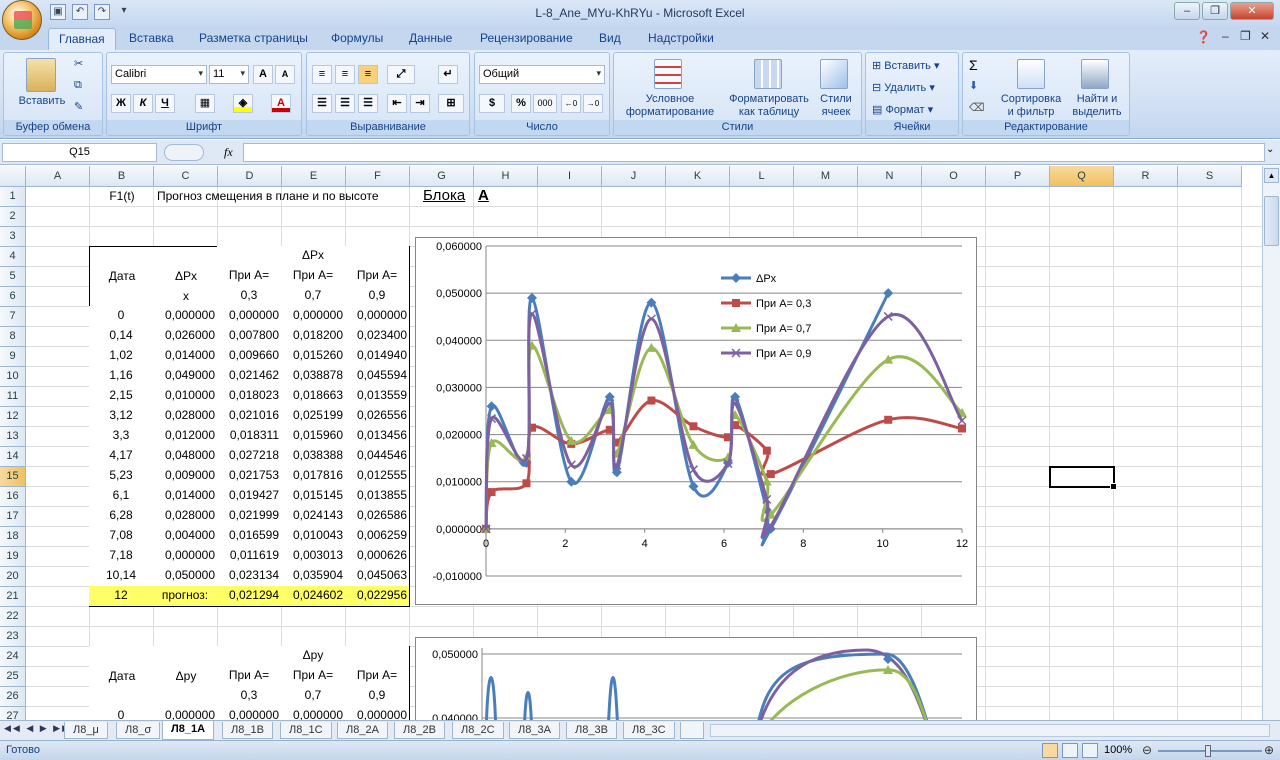  Describe the element at coordinates (377, 296) in the screenshot. I see `table1-a-val-2: 0,9` at that location.